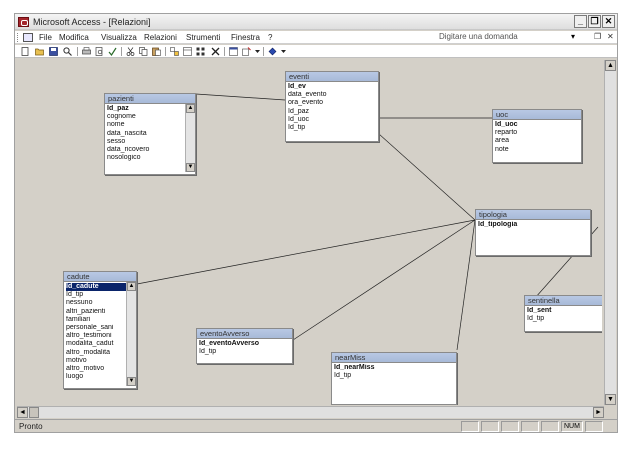 This screenshot has height=452, width=640. Describe the element at coordinates (598, 412) in the screenshot. I see `scroll-right-icon: ►` at that location.